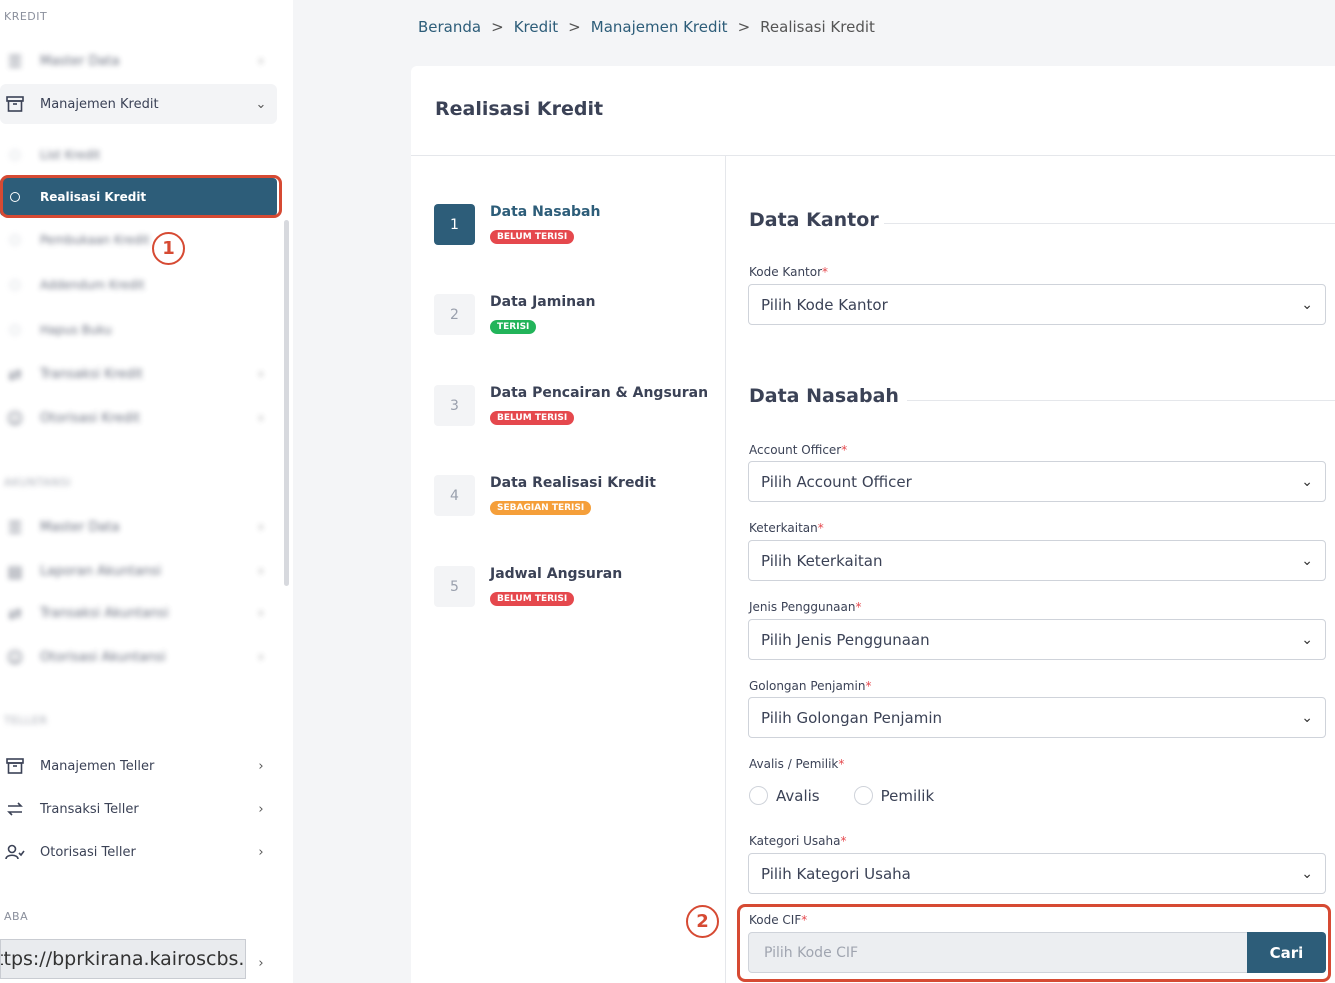 This screenshot has width=1335, height=983. I want to click on sidebar-item-otorisasi-kredit: ☺ Otorisasi Kredit ›, so click(138, 418).